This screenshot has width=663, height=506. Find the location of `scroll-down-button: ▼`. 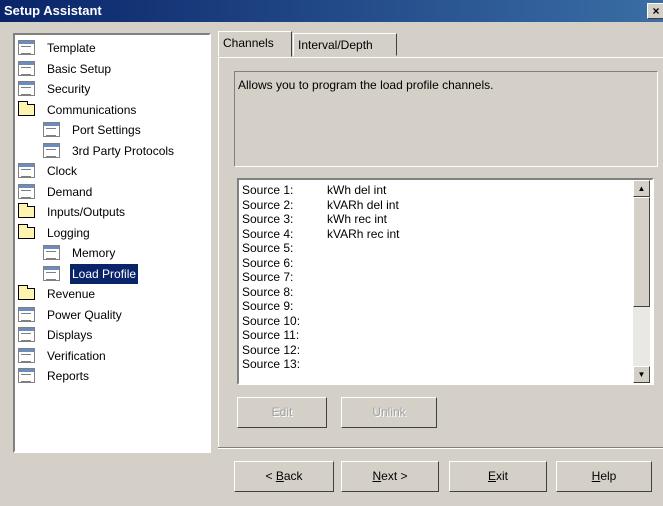

scroll-down-button: ▼ is located at coordinates (641, 374).